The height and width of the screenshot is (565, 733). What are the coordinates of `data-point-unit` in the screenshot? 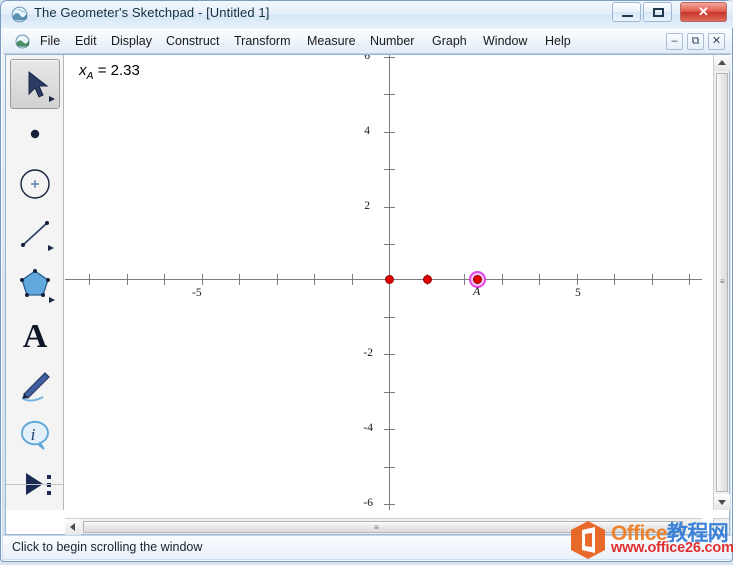 It's located at (427, 279).